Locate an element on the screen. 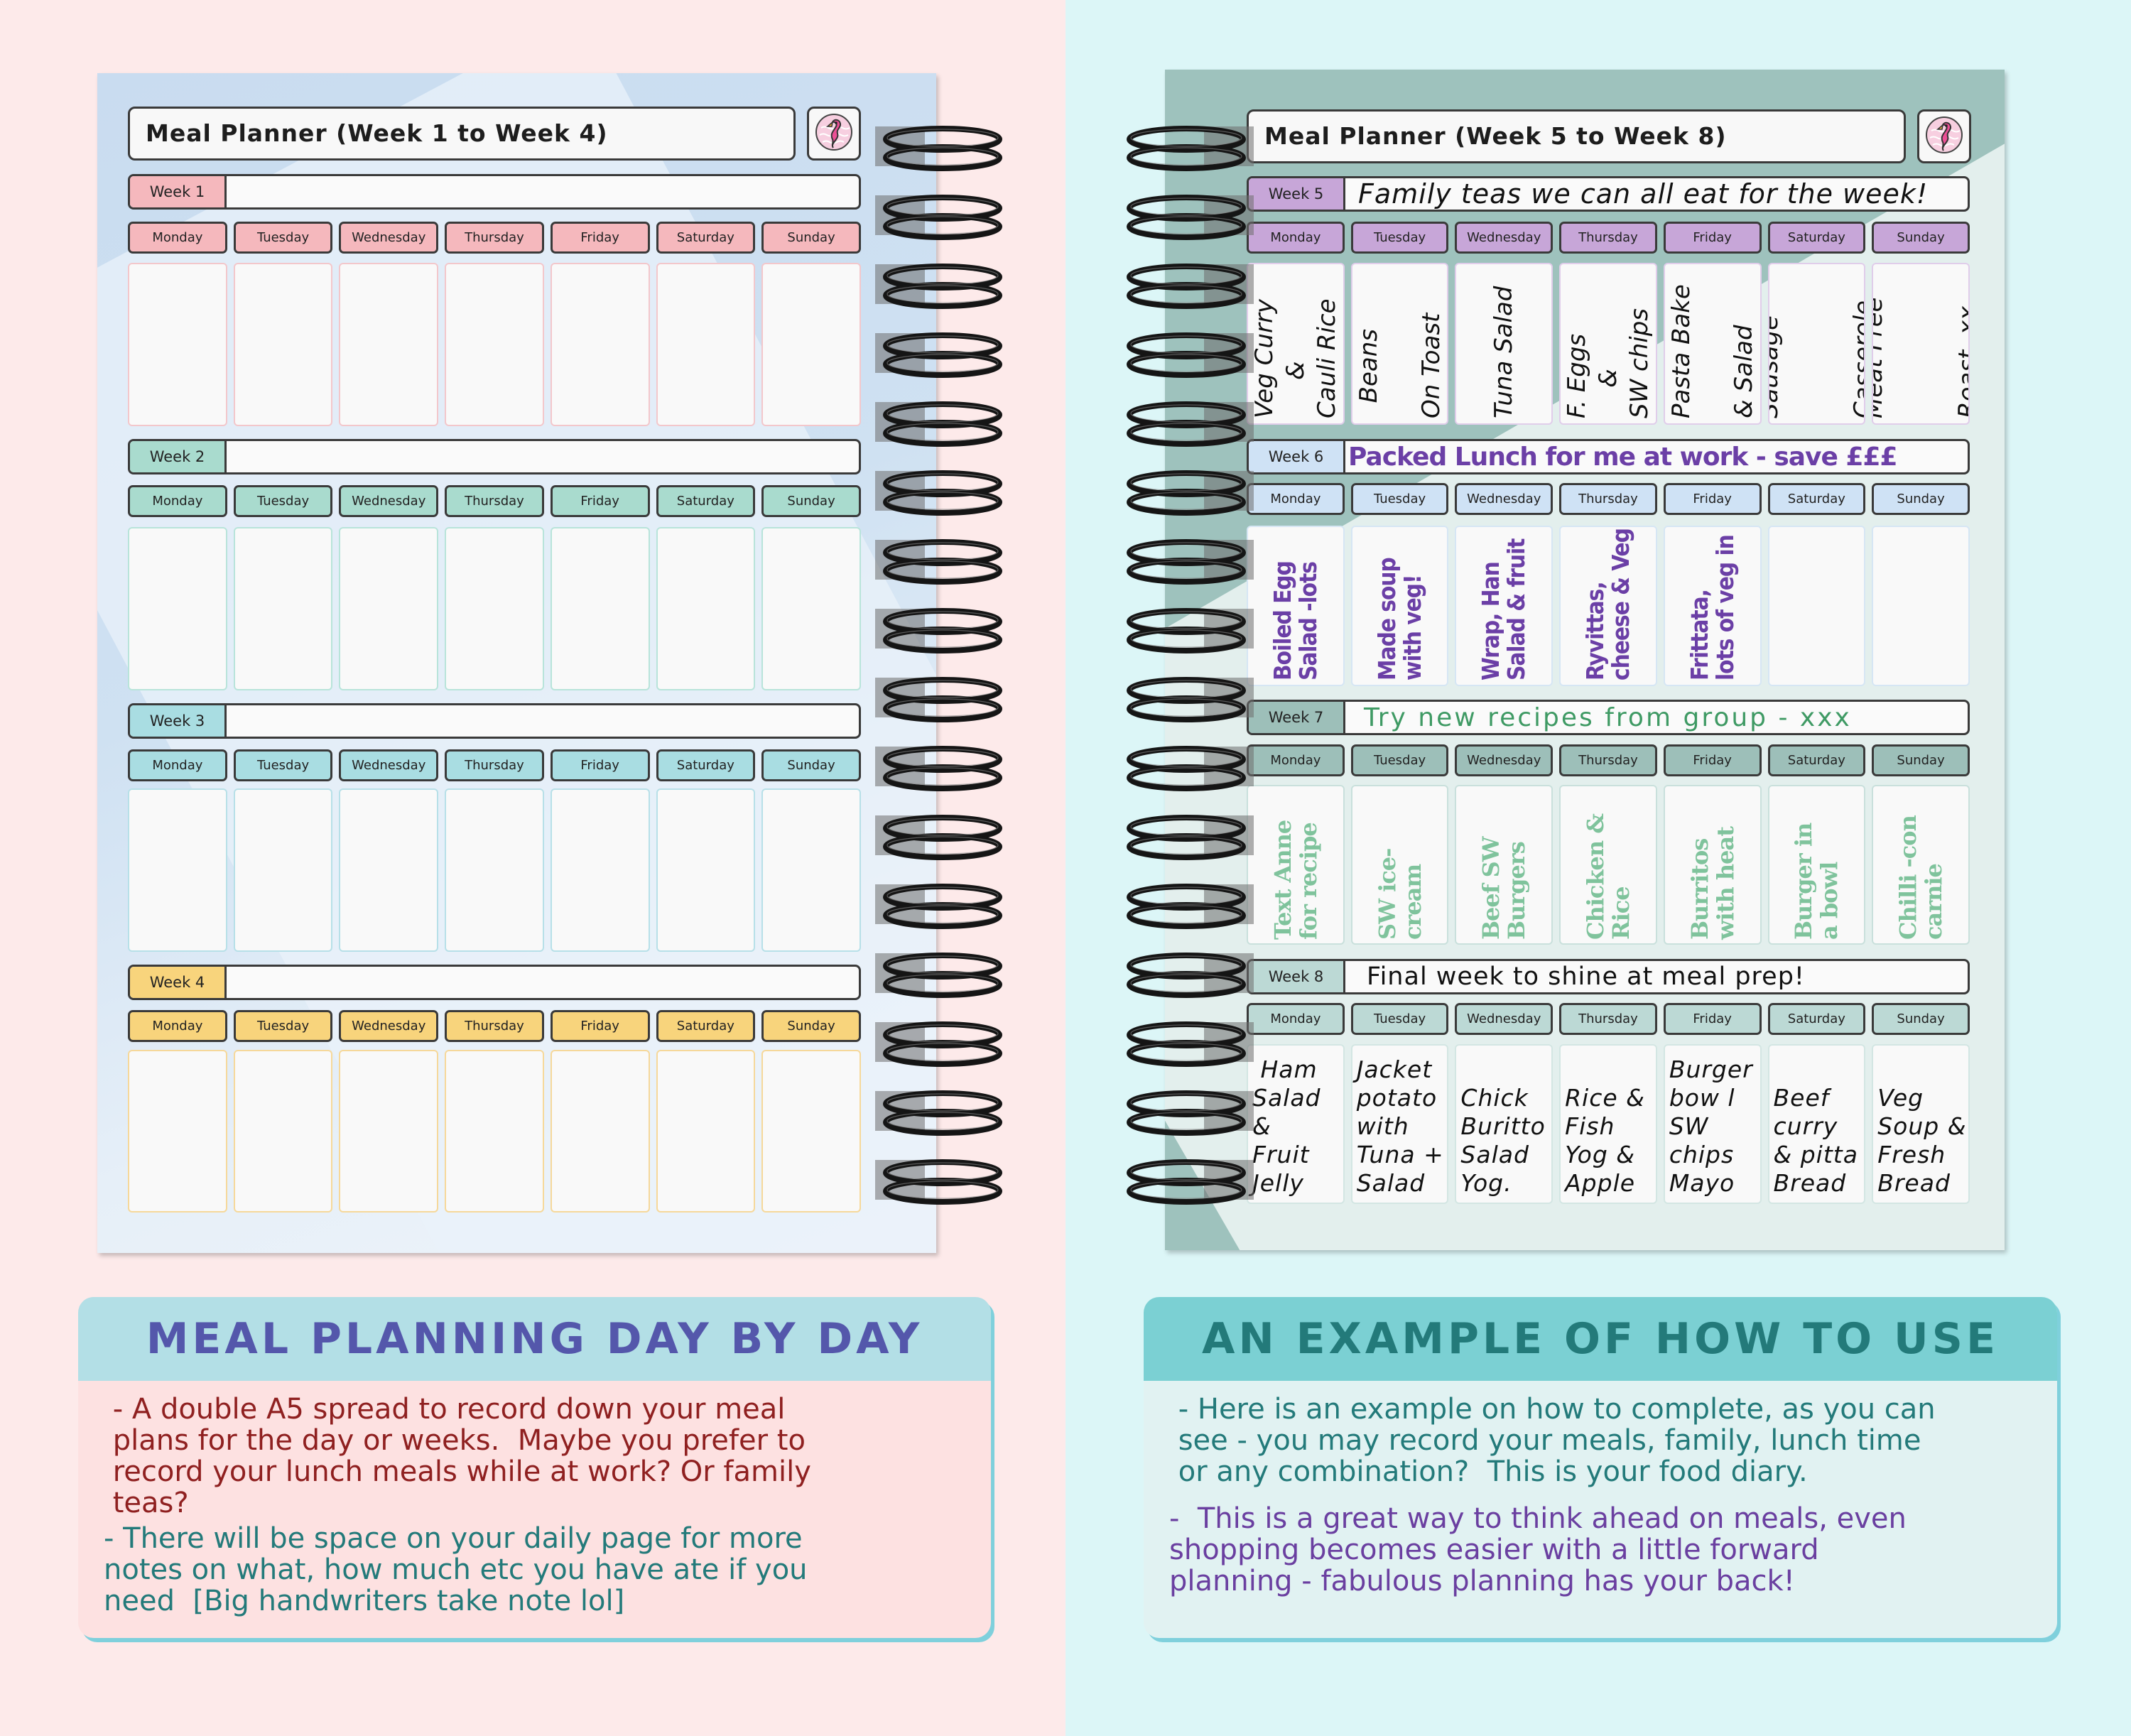 This screenshot has width=2131, height=1736. meal-entry-cell: Burger in a bowl is located at coordinates (1817, 865).